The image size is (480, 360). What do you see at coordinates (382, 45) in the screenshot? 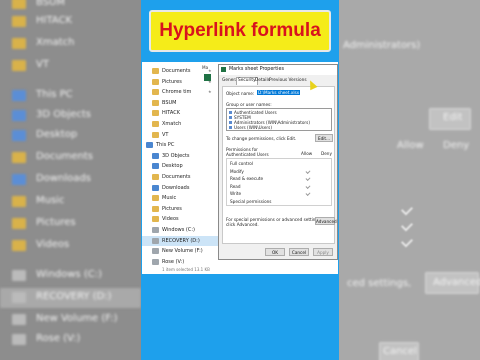
I see `bg-partial-text: Administrators)` at bounding box center [382, 45].